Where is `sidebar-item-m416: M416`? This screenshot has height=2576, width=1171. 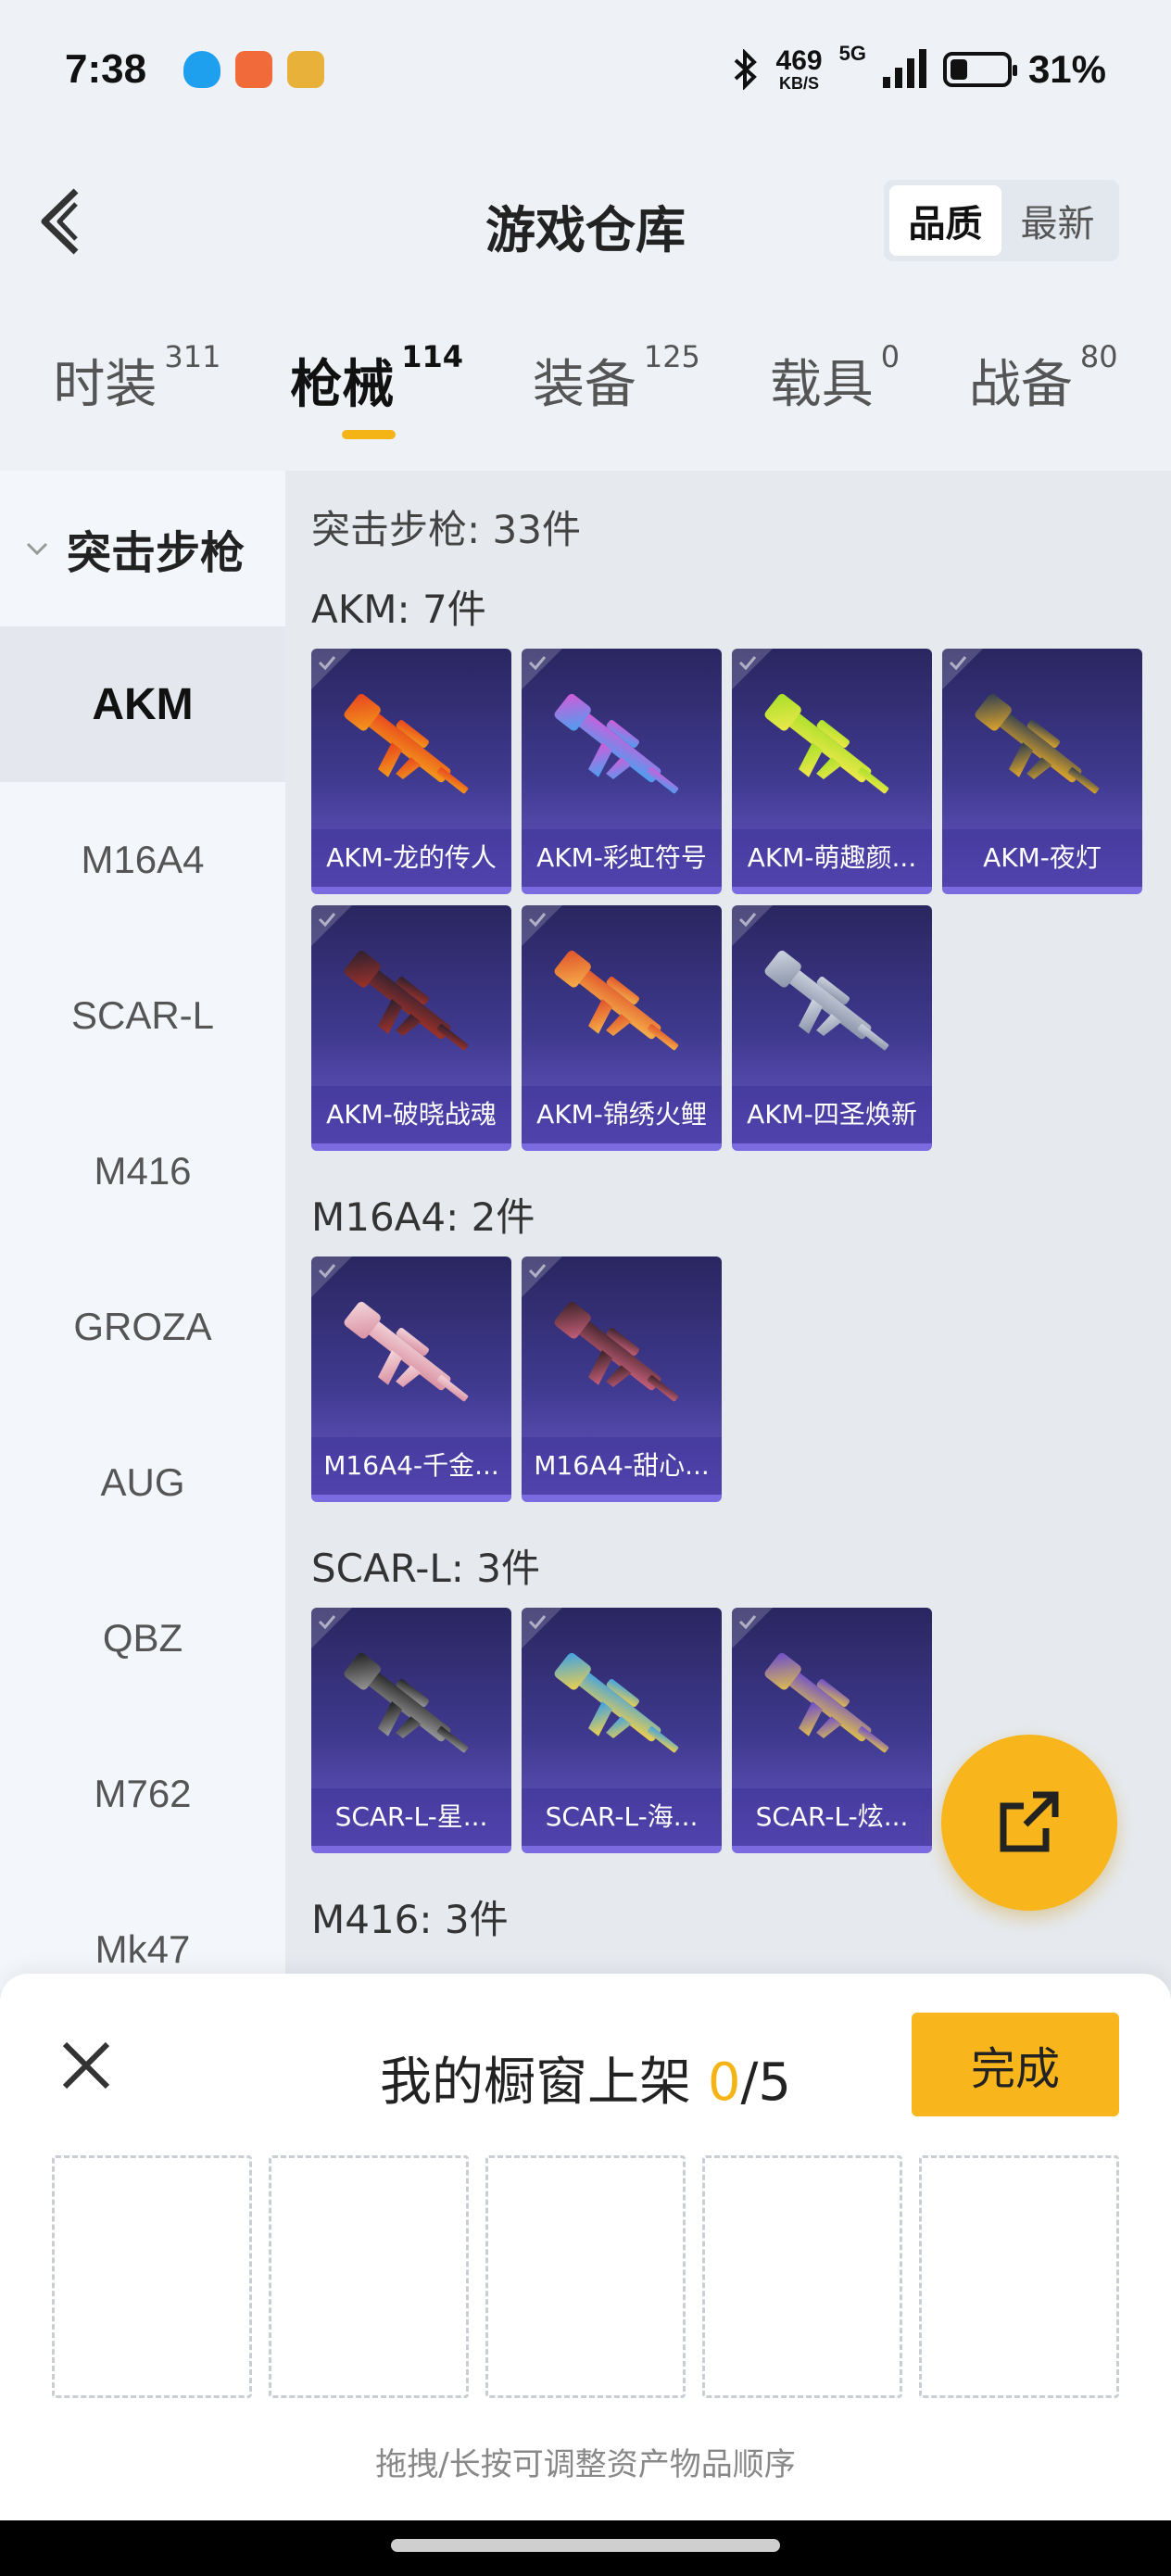 sidebar-item-m416: M416 is located at coordinates (142, 1171).